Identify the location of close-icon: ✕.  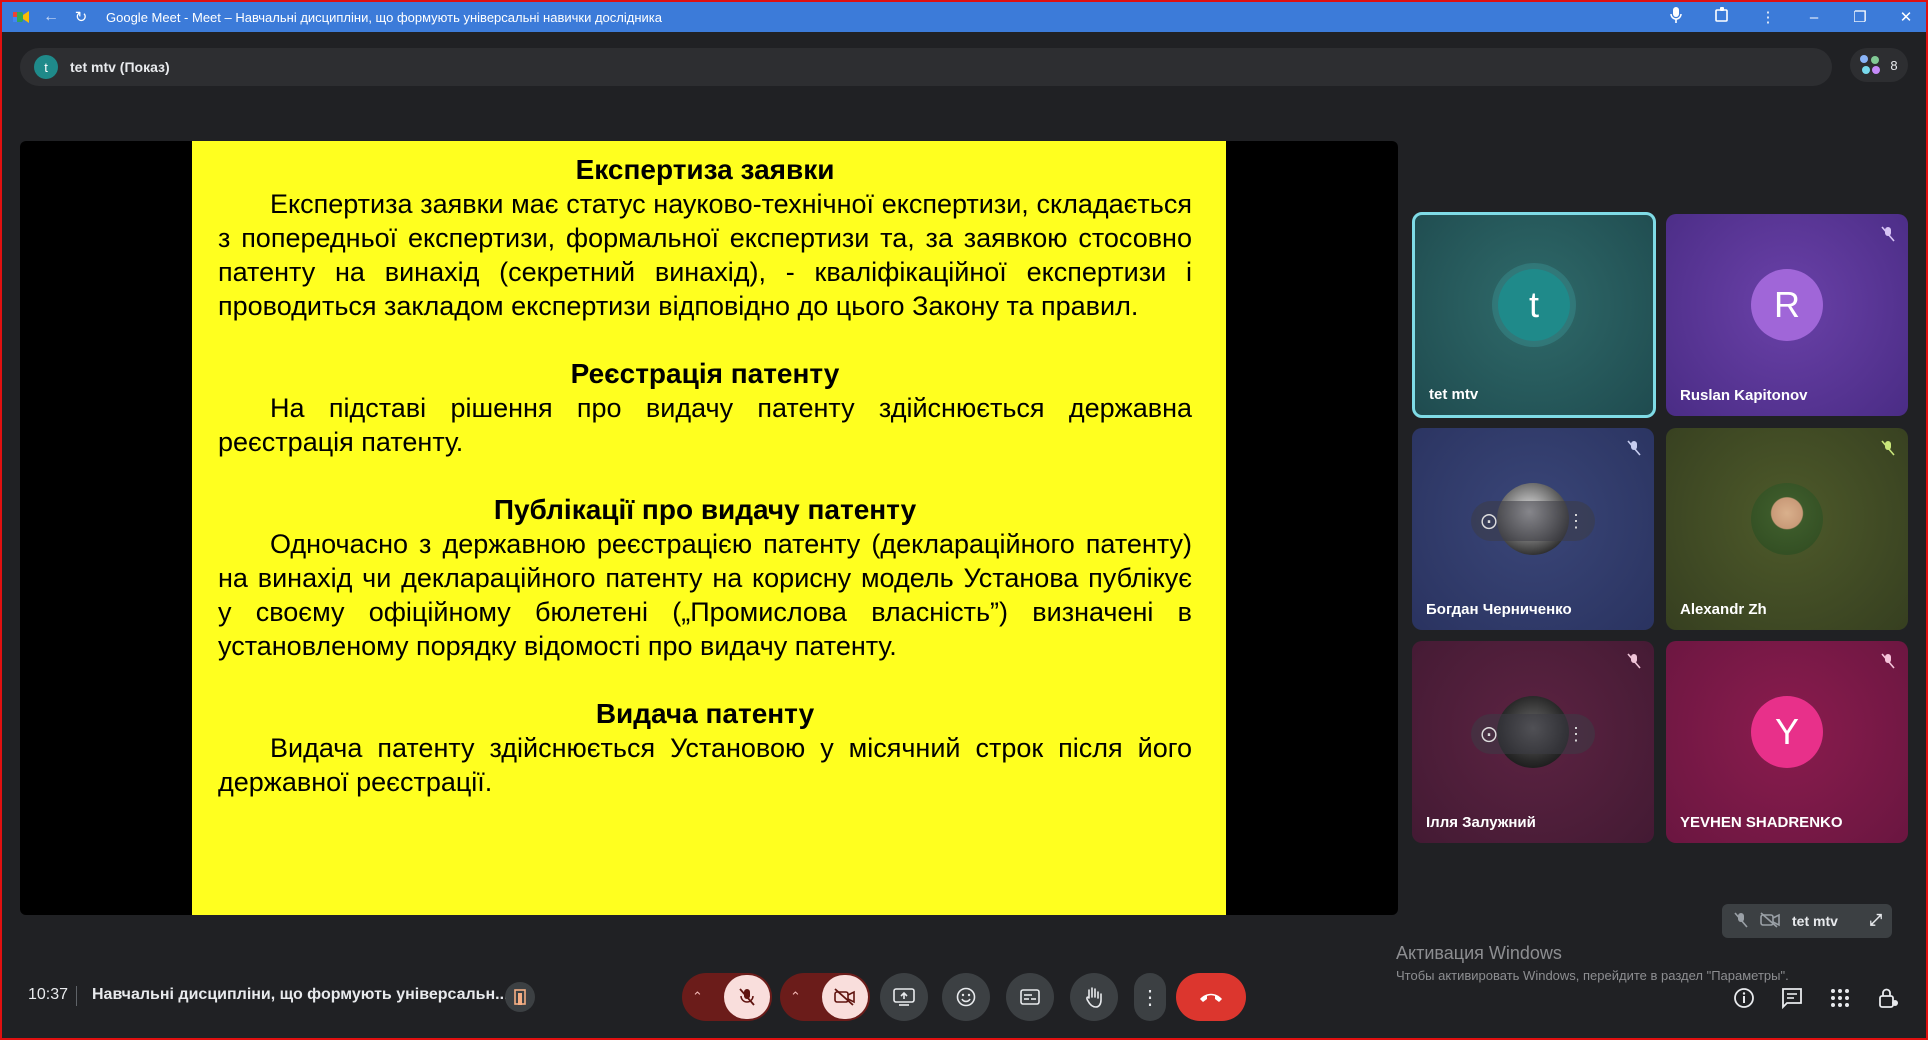
(1906, 17).